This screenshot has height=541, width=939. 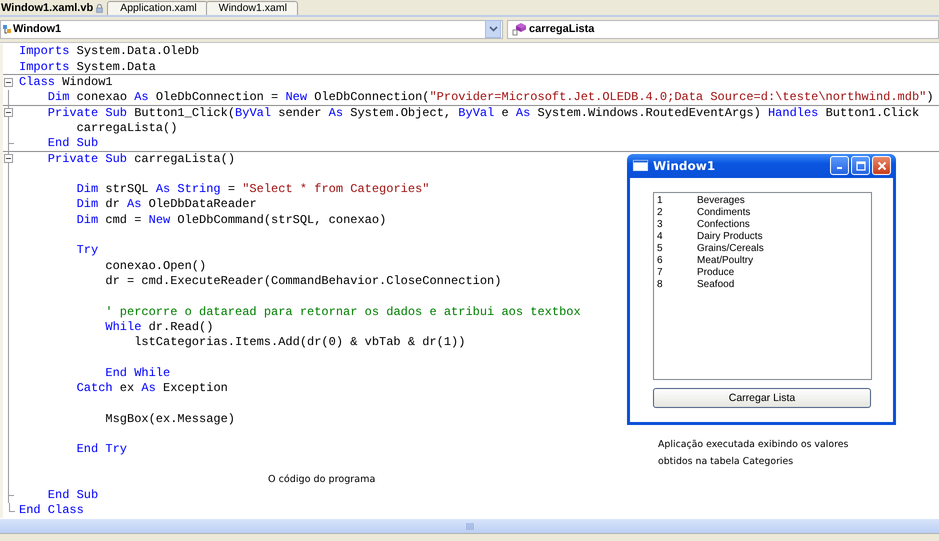 What do you see at coordinates (762, 286) in the screenshot?
I see `category-list: 1 Beverages 2 Condiments 3 Confections 4 Dairy Products 5 Grains/Cereals 6 Meat/Poultry 7 Produce 8 Seafood` at bounding box center [762, 286].